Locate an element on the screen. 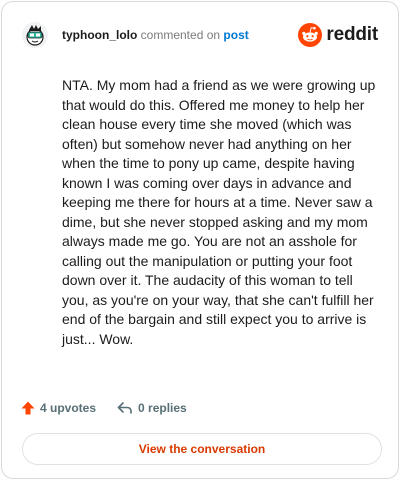 Image resolution: width=400 pixels, height=480 pixels. comment-header: typhoon_lolo commented on post reddit is located at coordinates (200, 36).